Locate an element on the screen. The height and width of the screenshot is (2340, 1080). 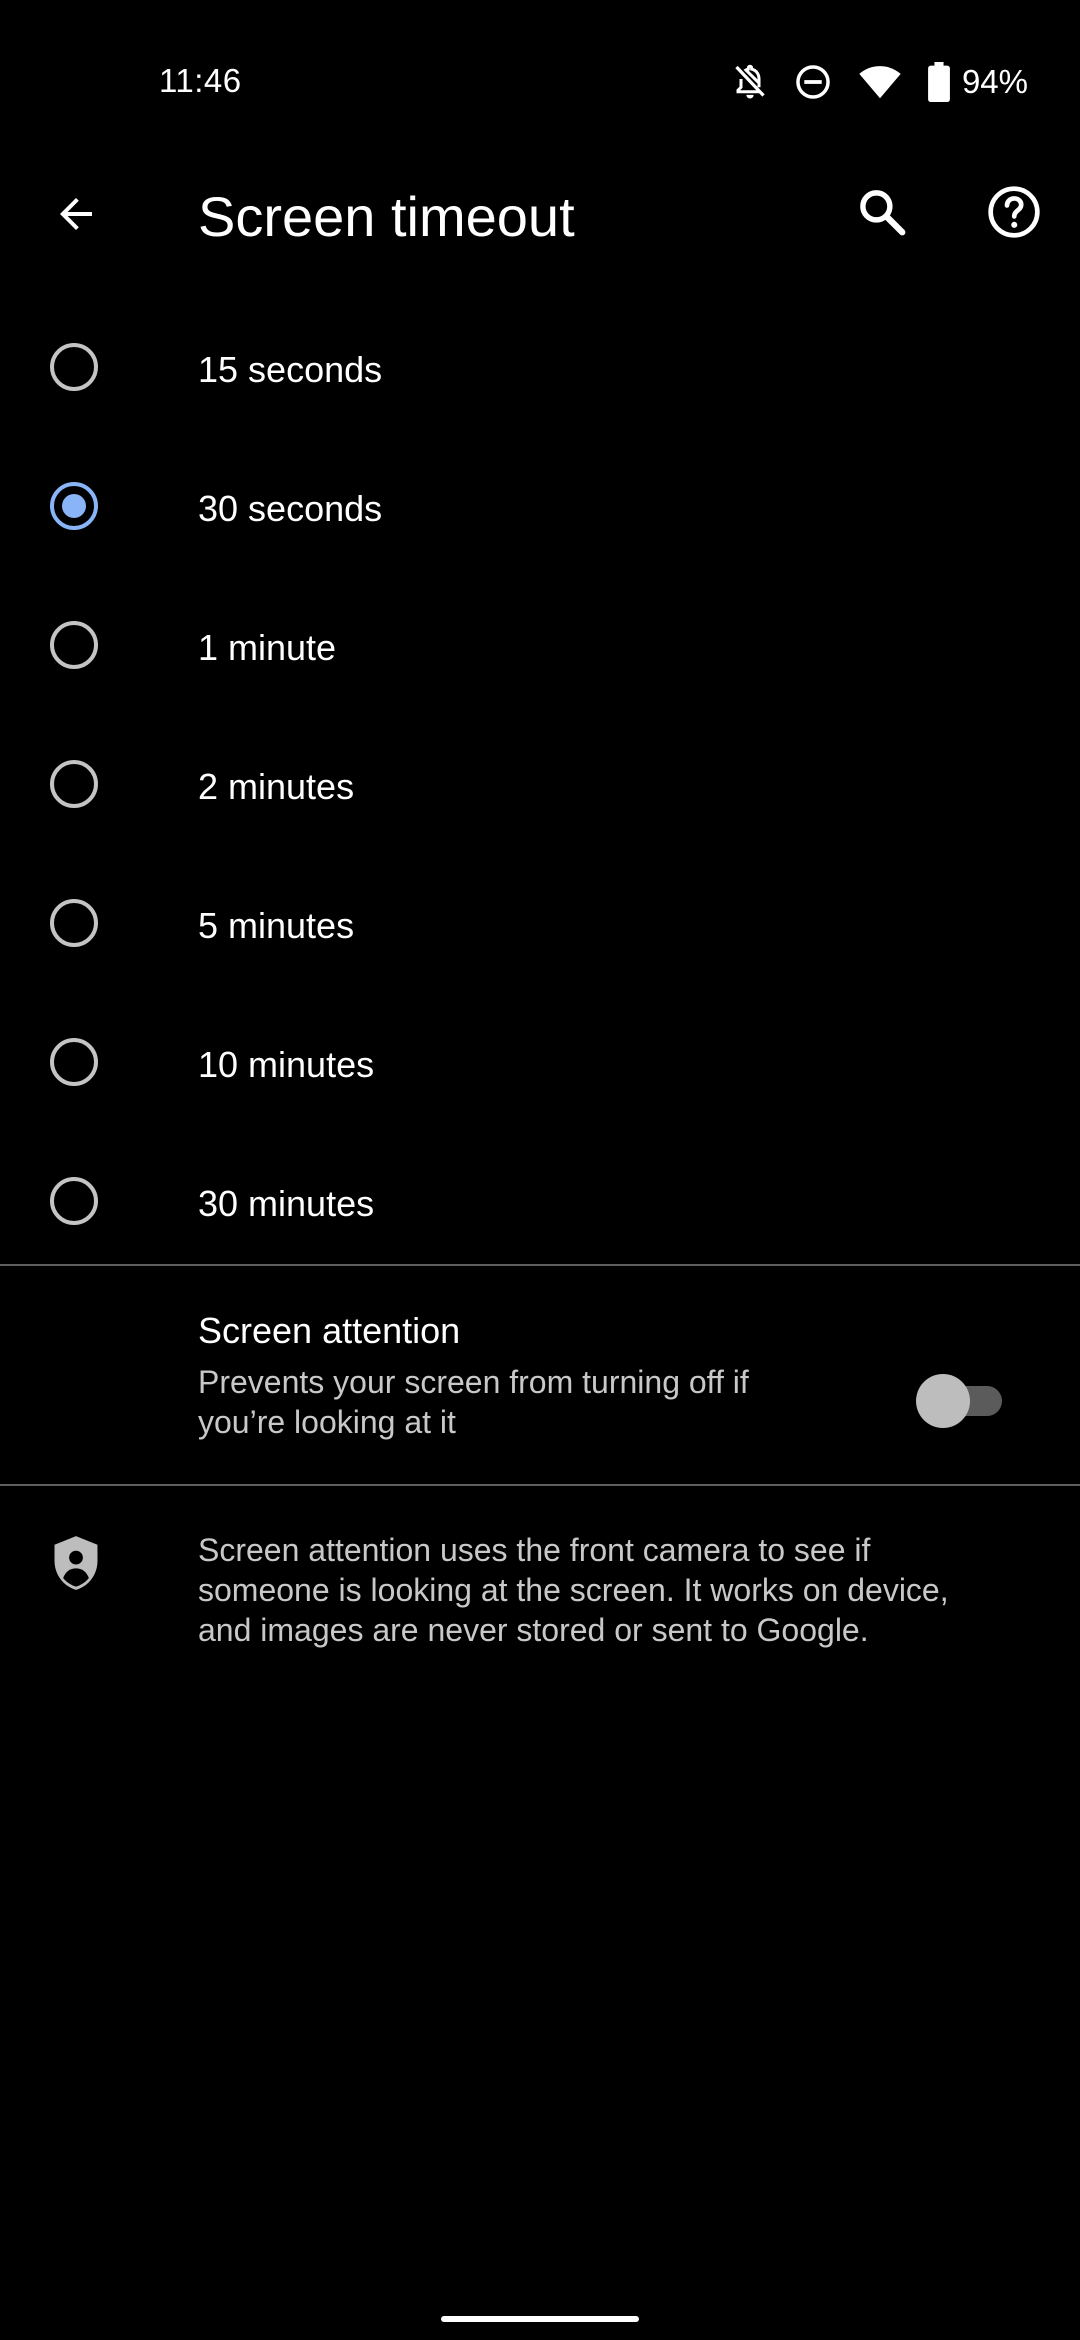
search-icon is located at coordinates (882, 214).